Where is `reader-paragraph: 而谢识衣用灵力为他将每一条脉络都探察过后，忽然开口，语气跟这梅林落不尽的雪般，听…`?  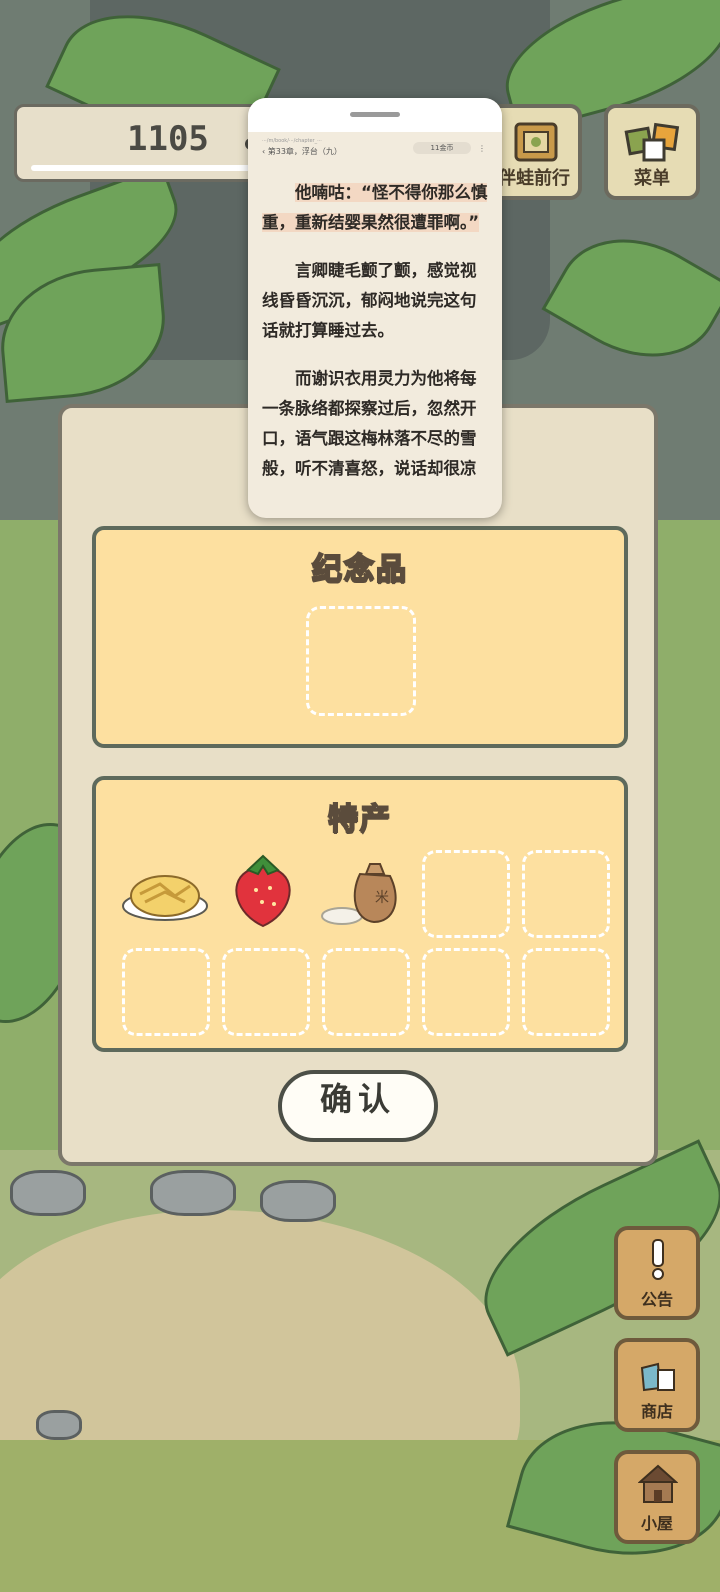 reader-paragraph: 而谢识衣用灵力为他将每一条脉络都探察过后，忽然开口，语气跟这梅林落不尽的雪般，听… is located at coordinates (369, 423).